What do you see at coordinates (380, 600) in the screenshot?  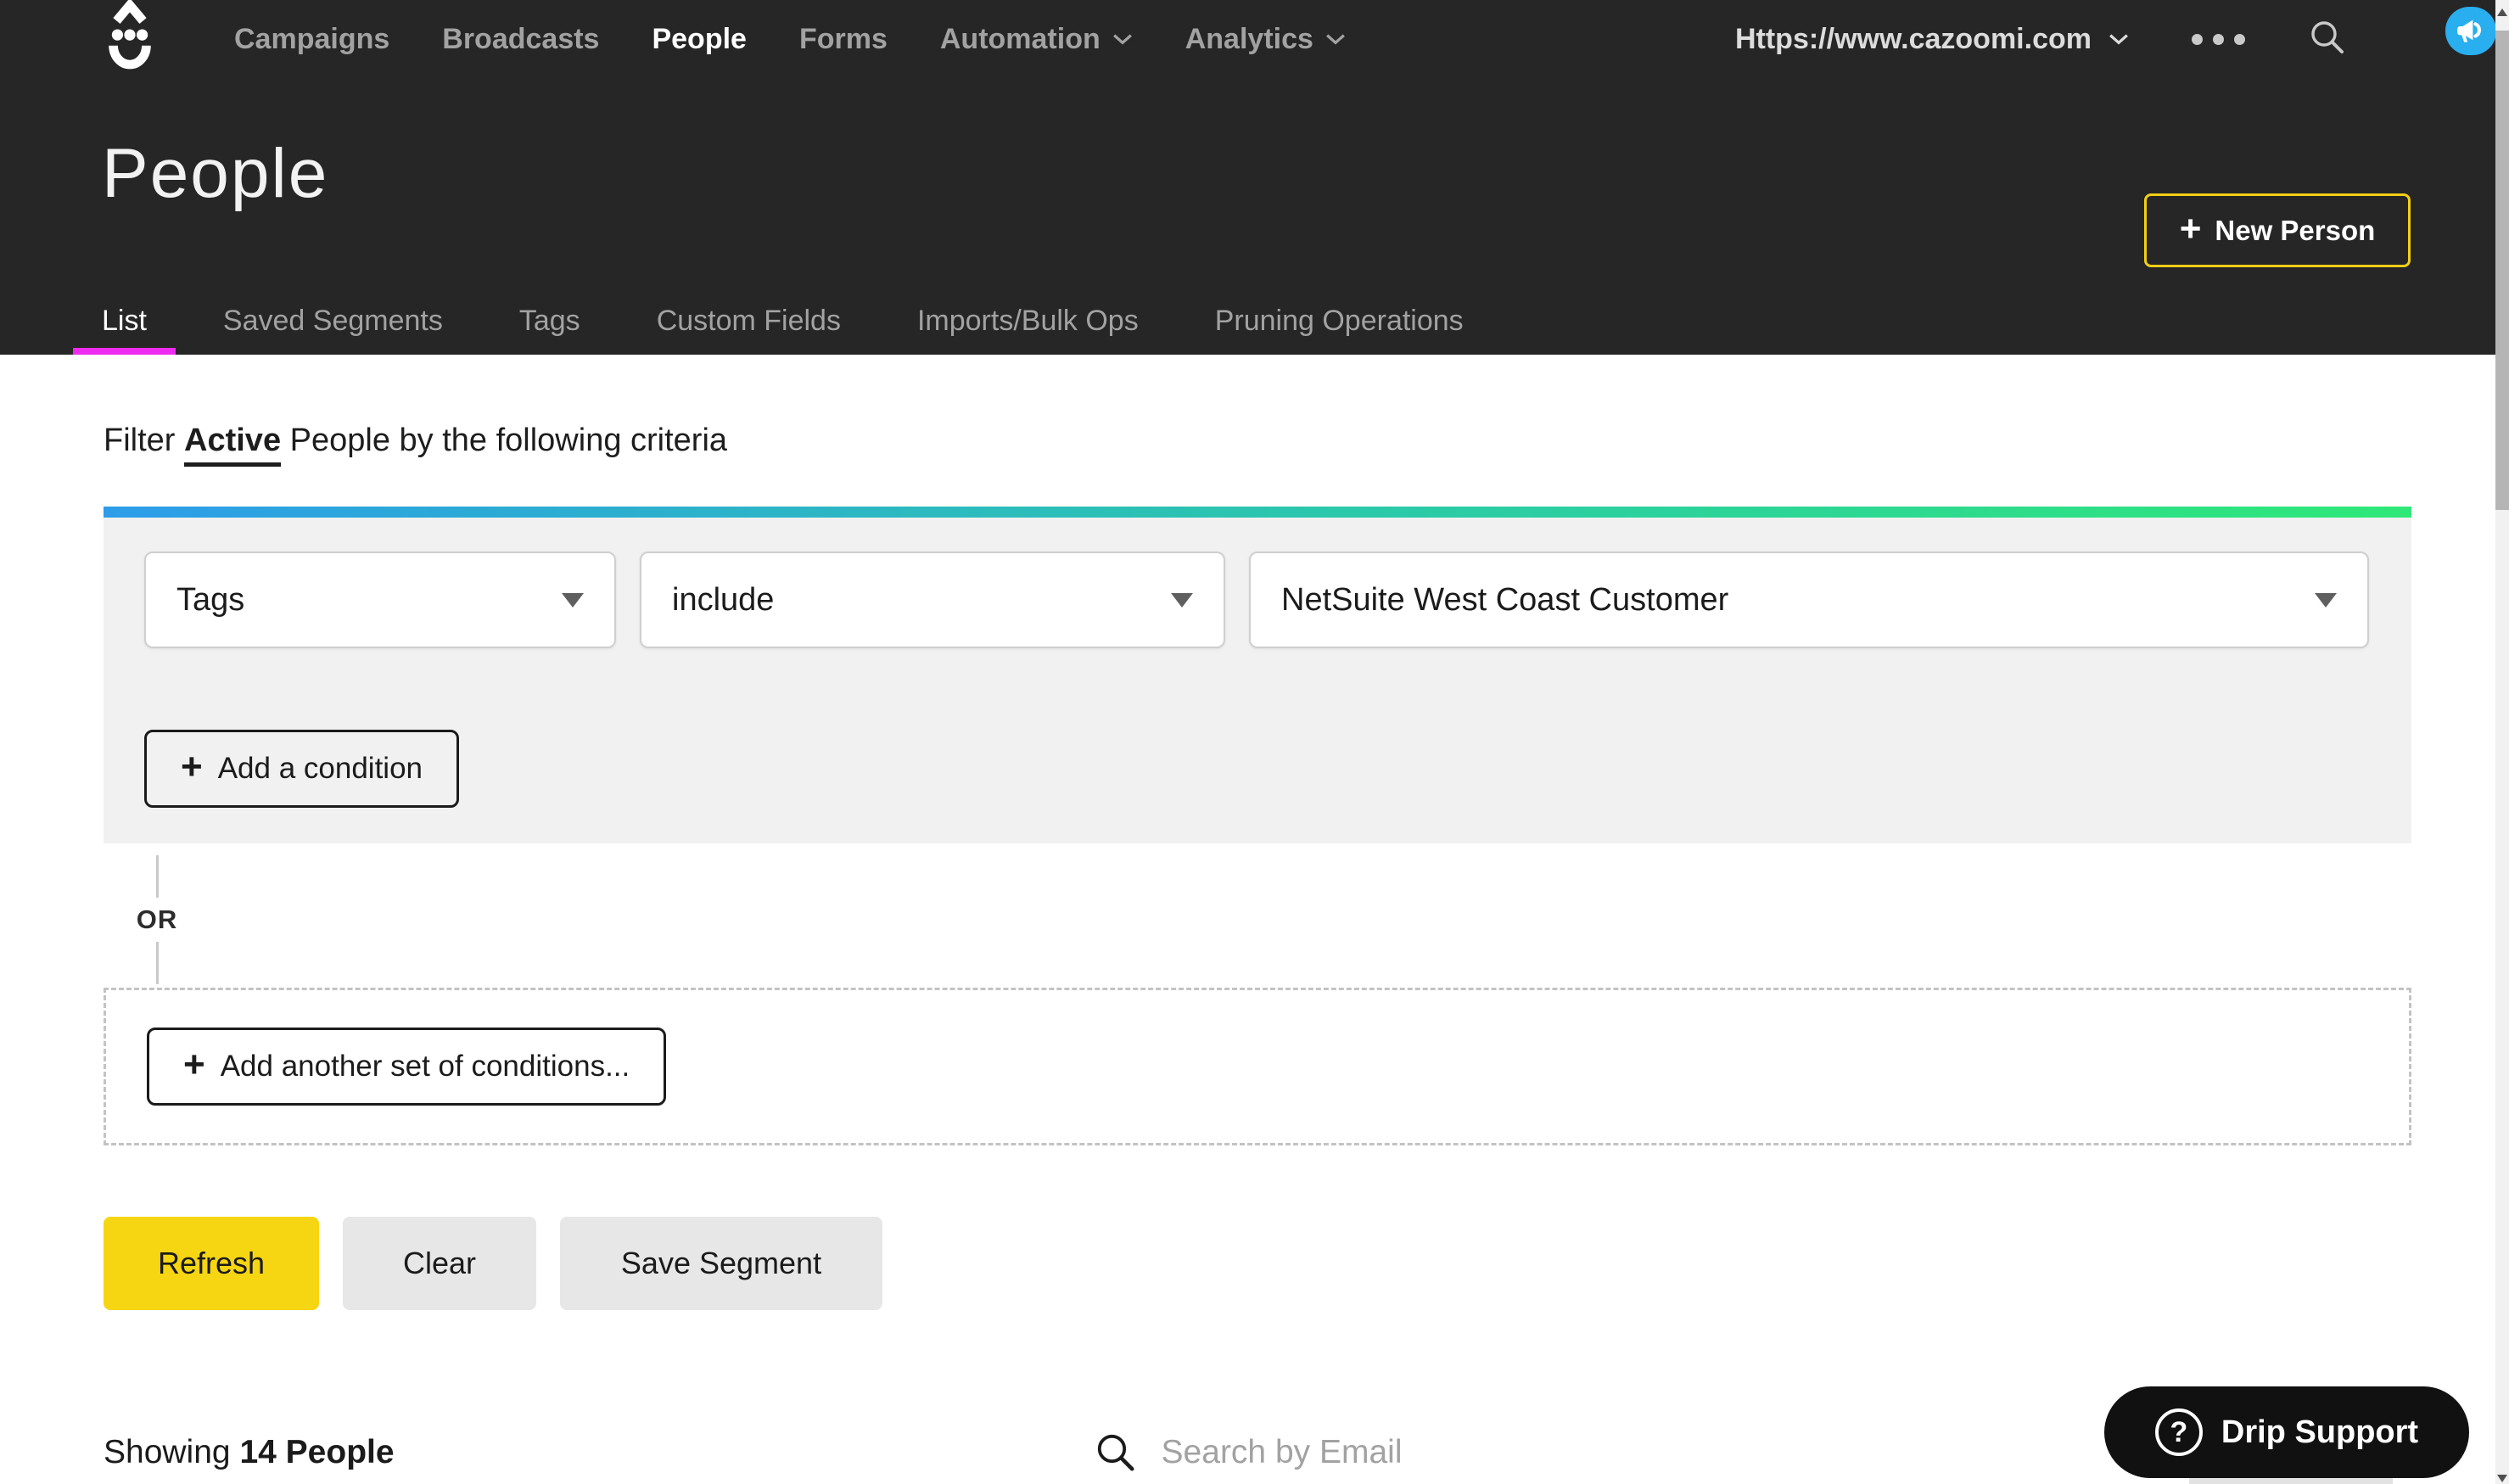 I see `field-dropdown: Tags` at bounding box center [380, 600].